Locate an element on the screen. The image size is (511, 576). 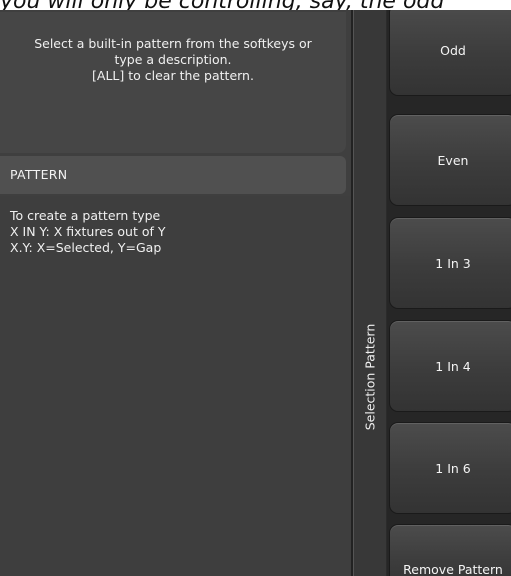
pattern-header: PATTERN is located at coordinates (173, 175).